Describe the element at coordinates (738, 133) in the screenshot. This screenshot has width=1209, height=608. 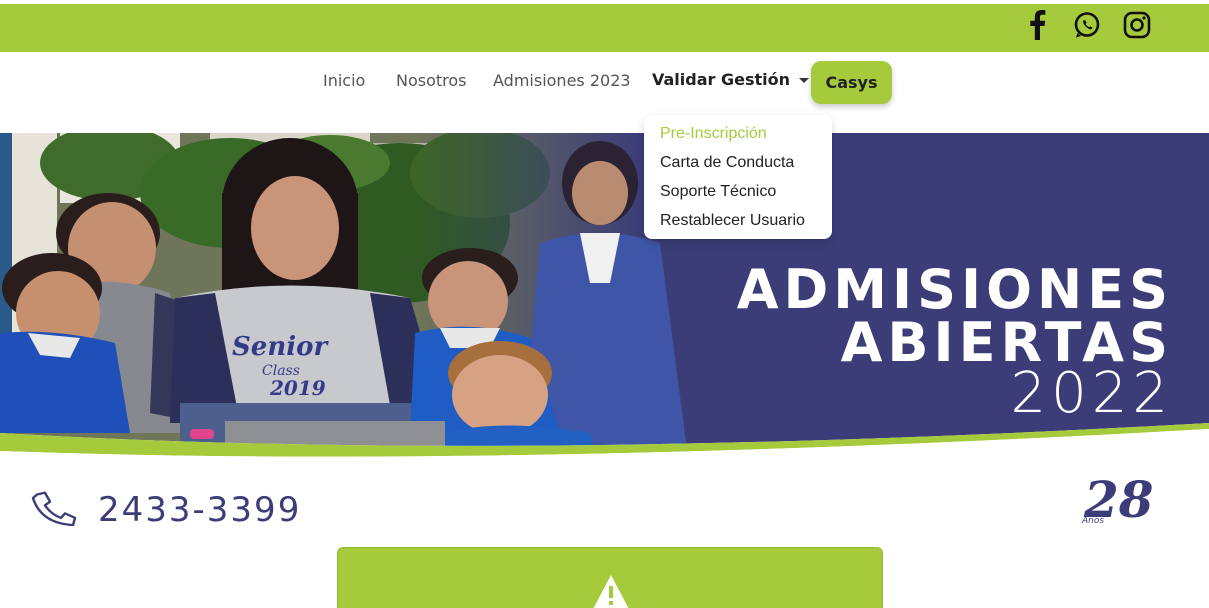
I see `menu-item-pre-inscripcion: Pre-Inscripción` at that location.